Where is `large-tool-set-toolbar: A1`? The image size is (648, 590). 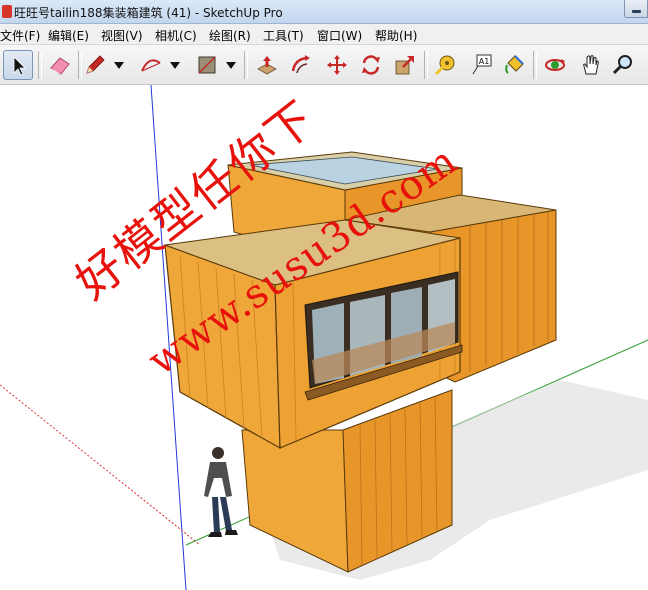 large-tool-set-toolbar: A1 is located at coordinates (324, 65).